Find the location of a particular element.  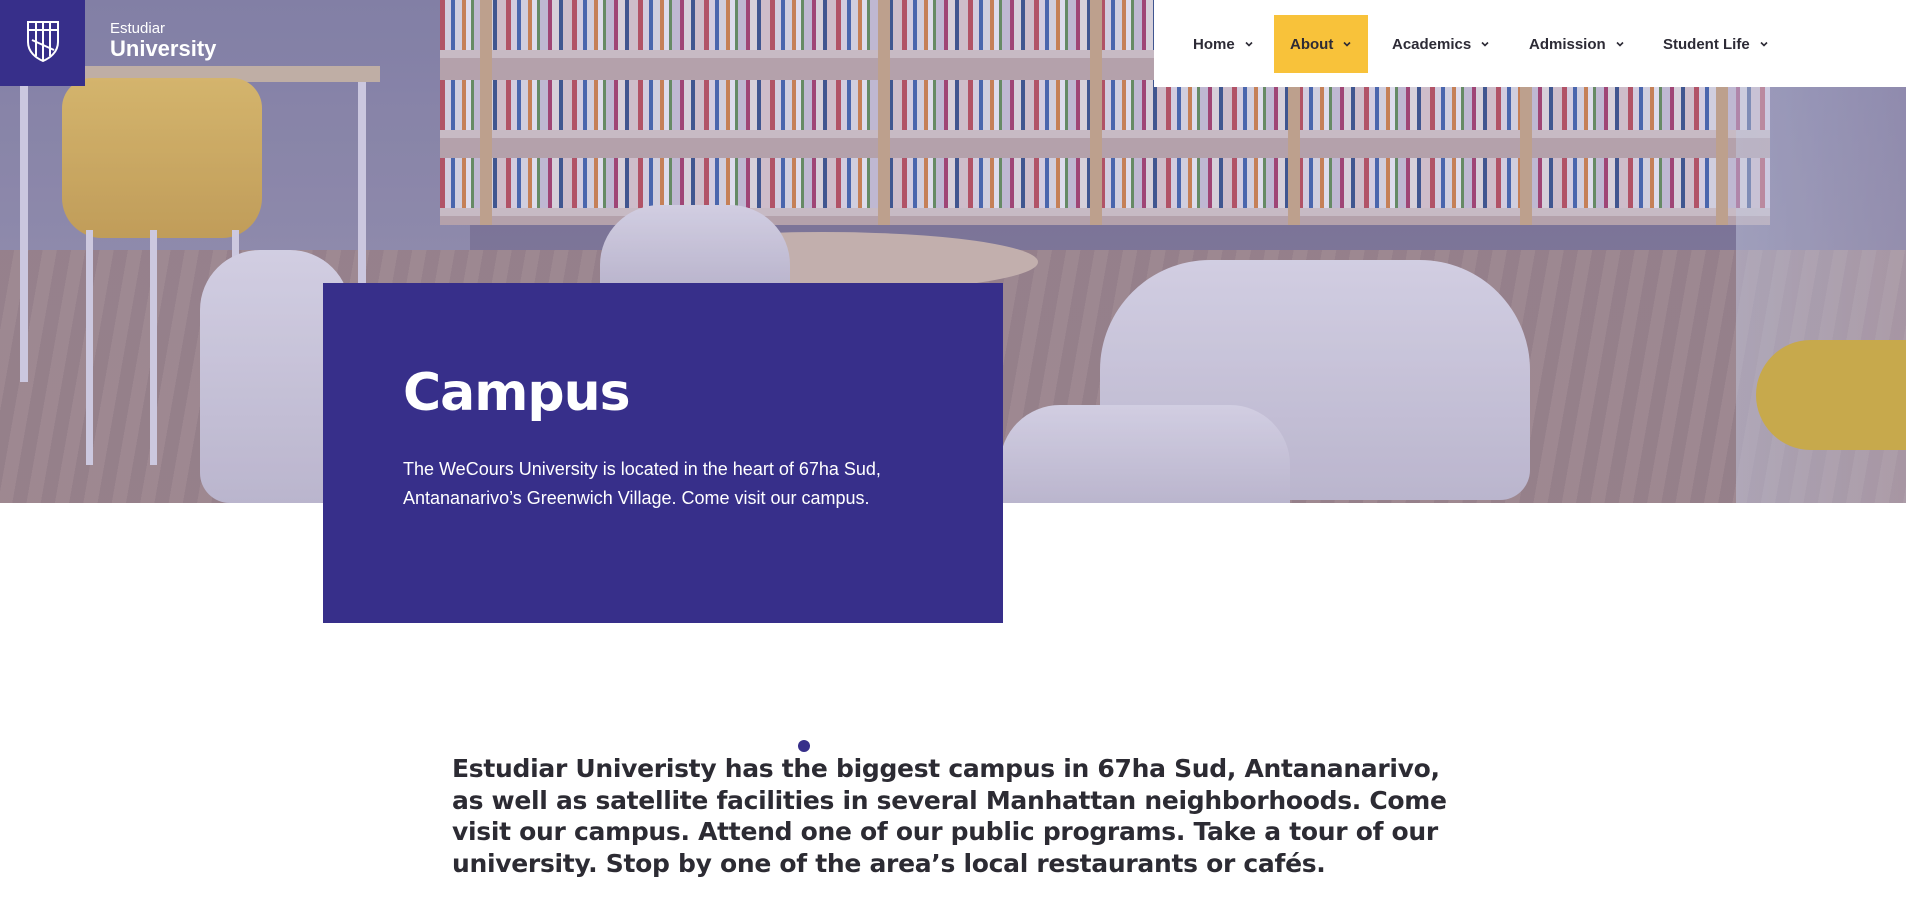

nav-item-student-life: Student Life is located at coordinates (1716, 44).